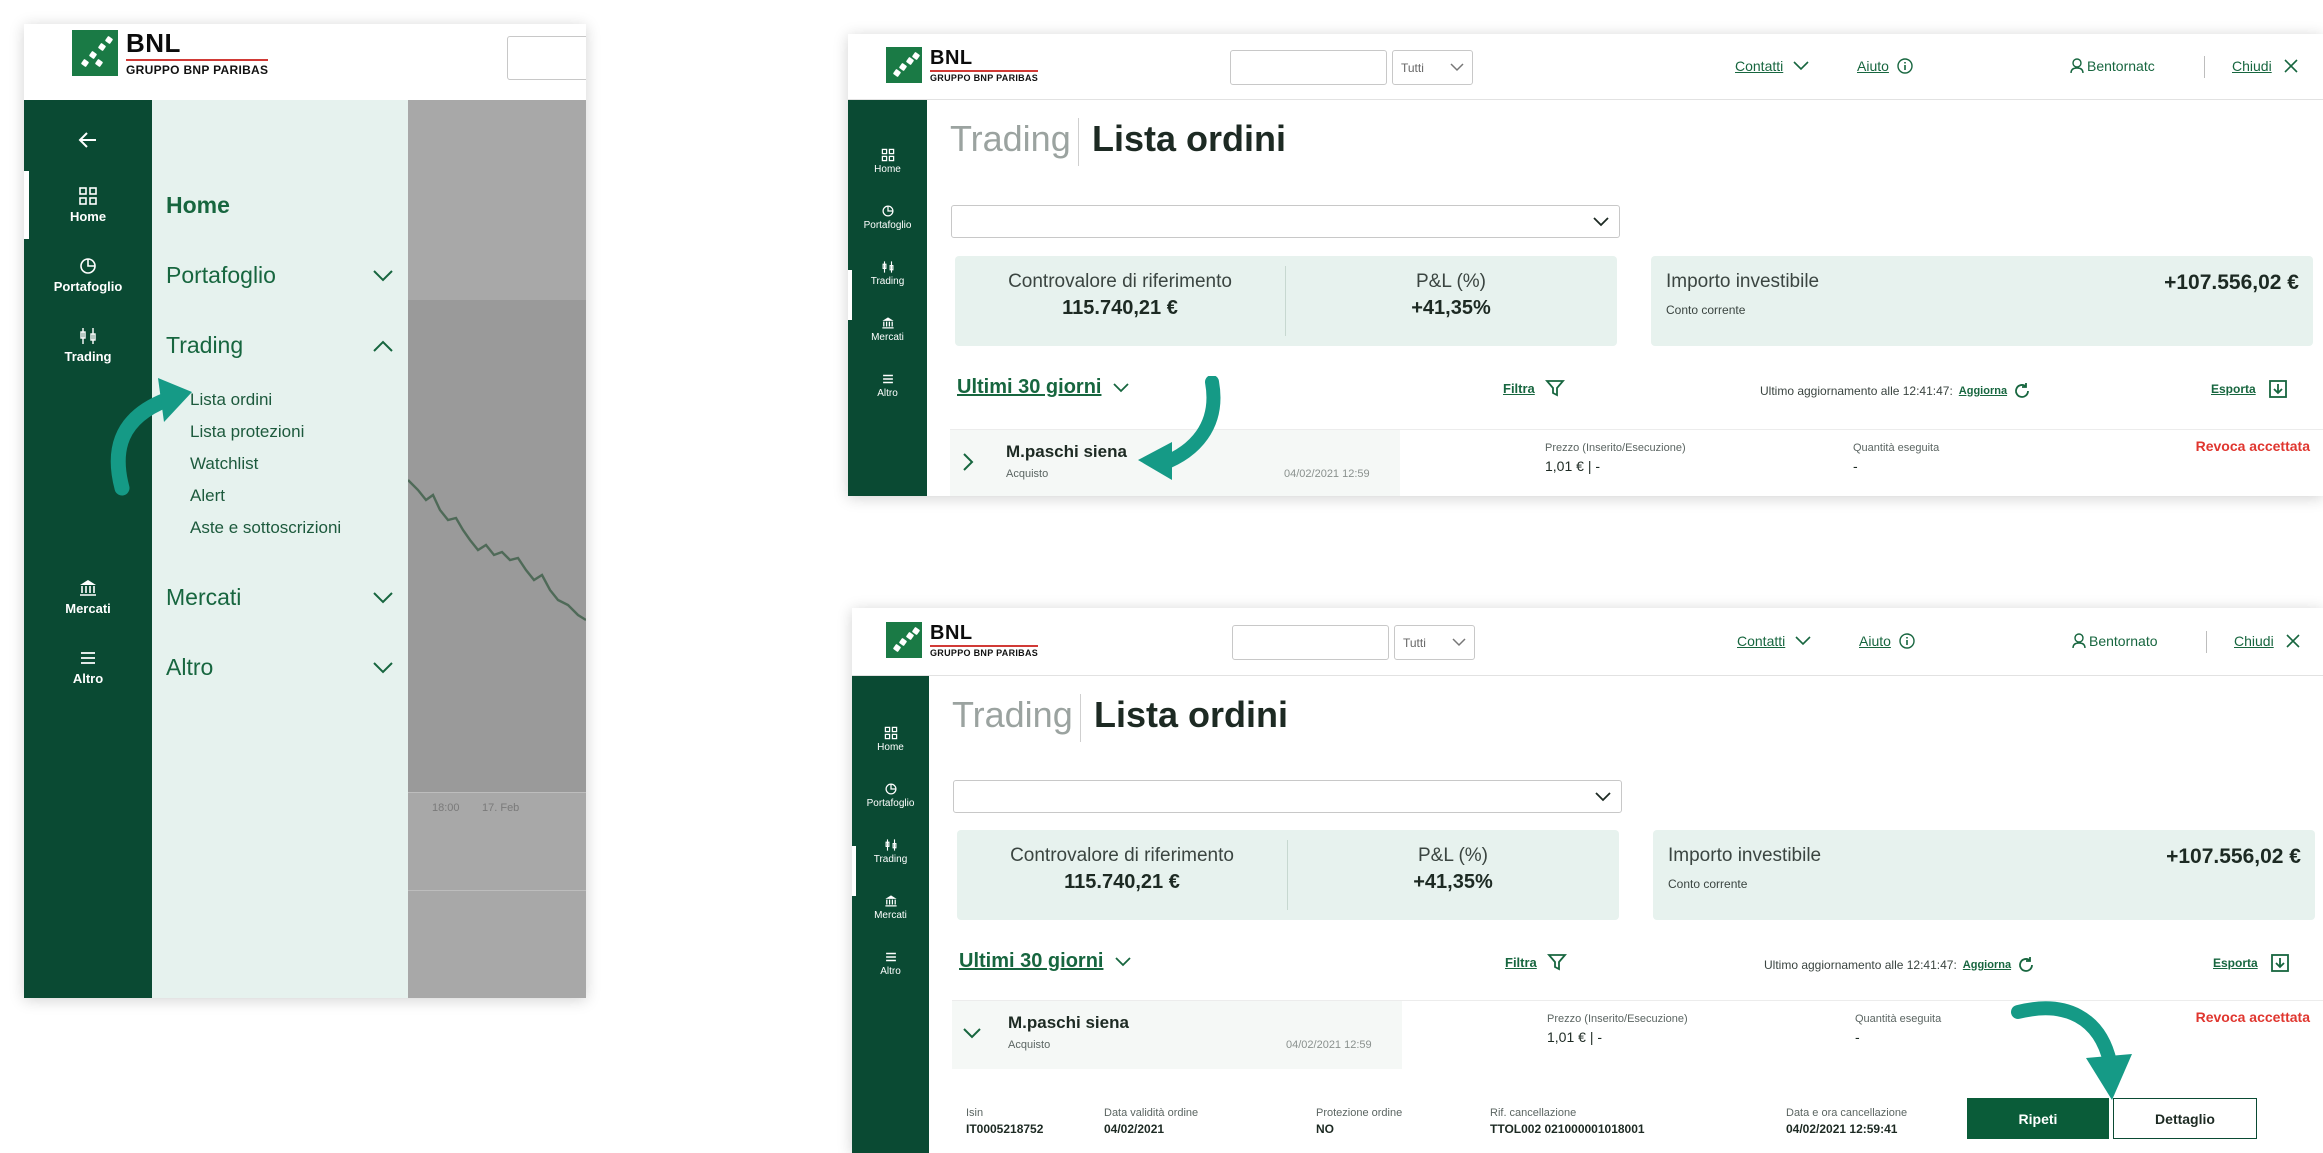  Describe the element at coordinates (1875, 641) in the screenshot. I see `help-label: Aiuto` at that location.